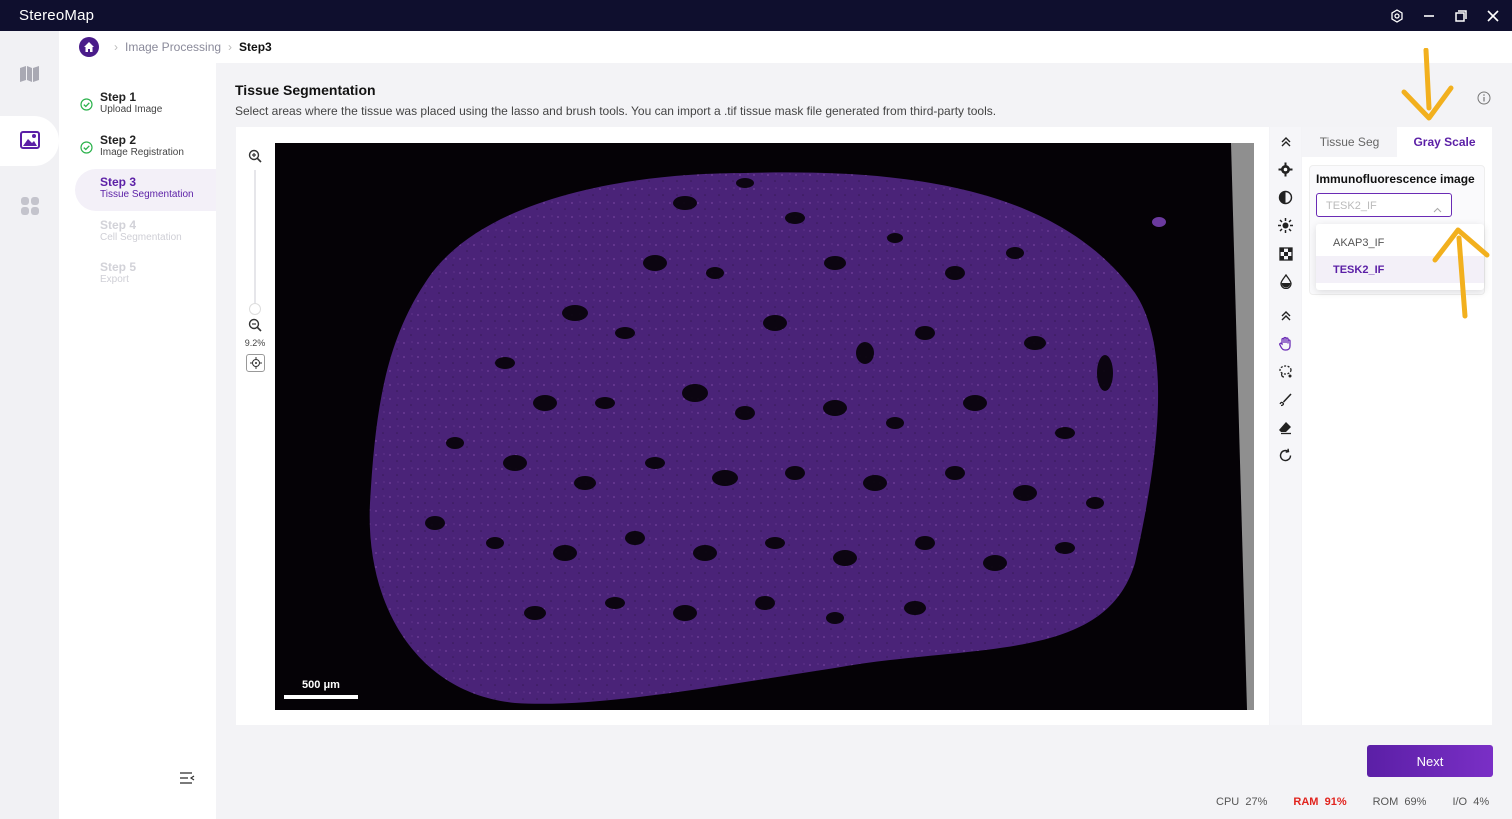  Describe the element at coordinates (255, 325) in the screenshot. I see `zoom-out-icon` at that location.